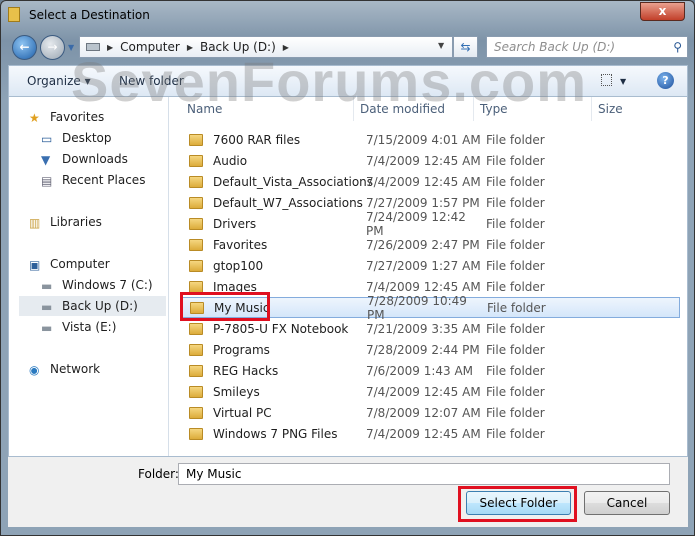 This screenshot has height=536, width=695. I want to click on network-icon: ◉, so click(34, 369).